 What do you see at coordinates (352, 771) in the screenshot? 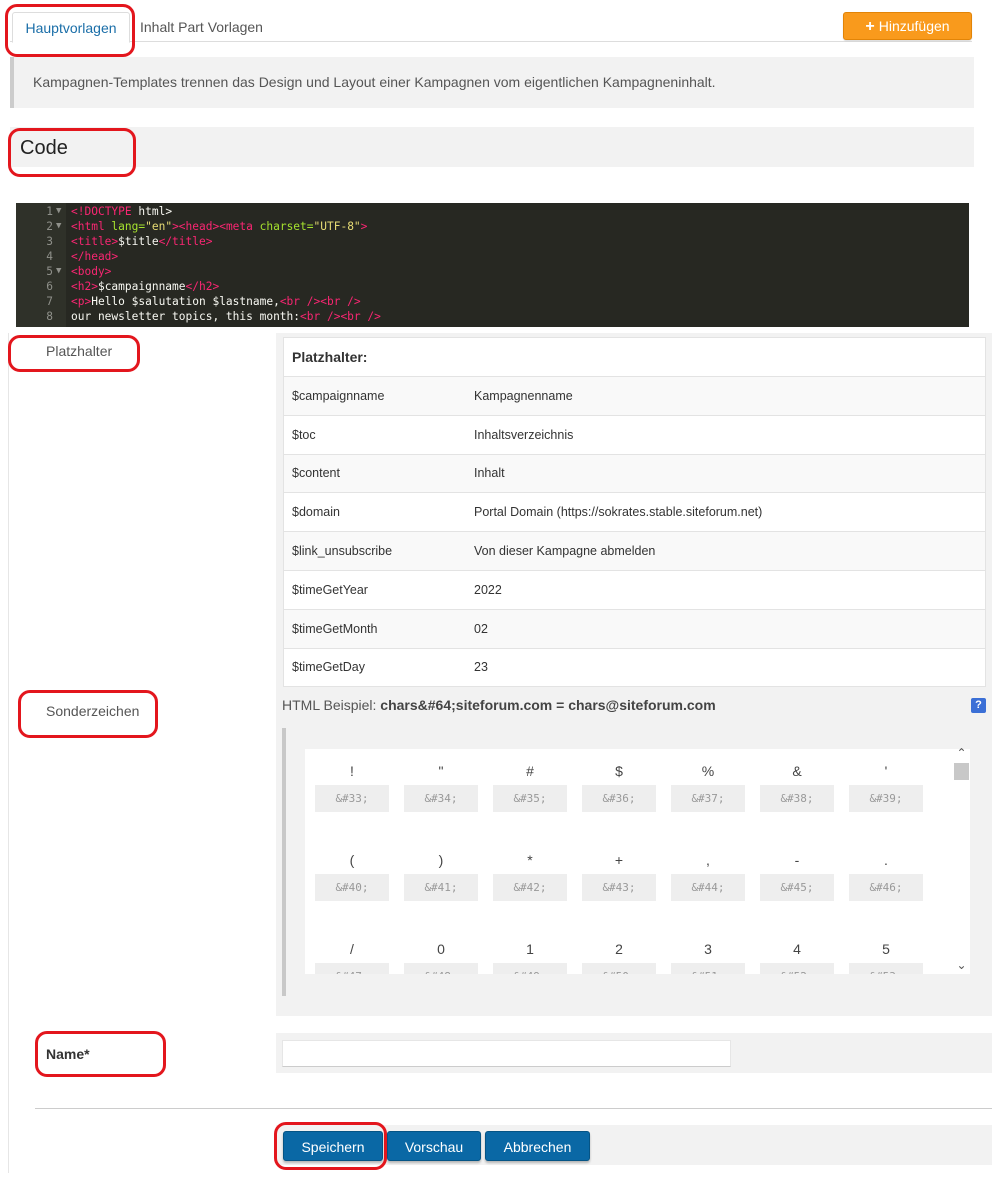
I see `special-char-glyph: !` at bounding box center [352, 771].